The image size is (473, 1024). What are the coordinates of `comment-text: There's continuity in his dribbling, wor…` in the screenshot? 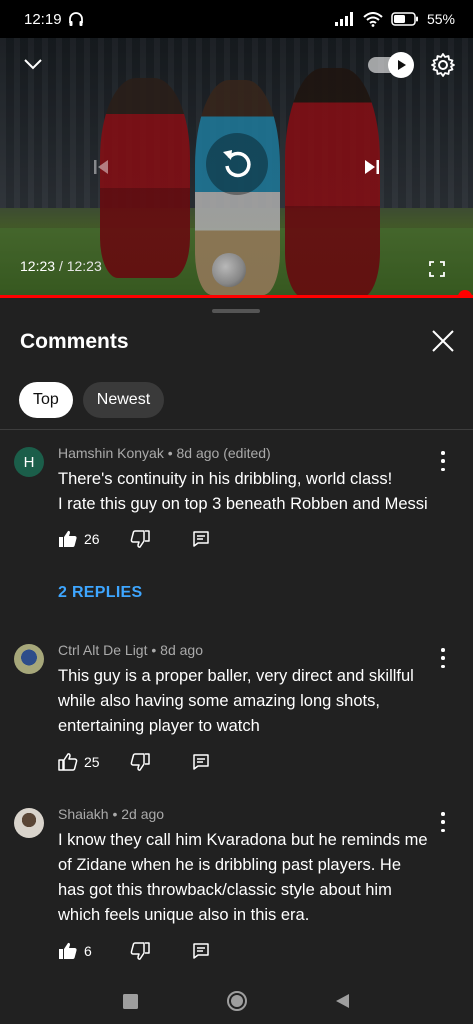 It's located at (250, 492).